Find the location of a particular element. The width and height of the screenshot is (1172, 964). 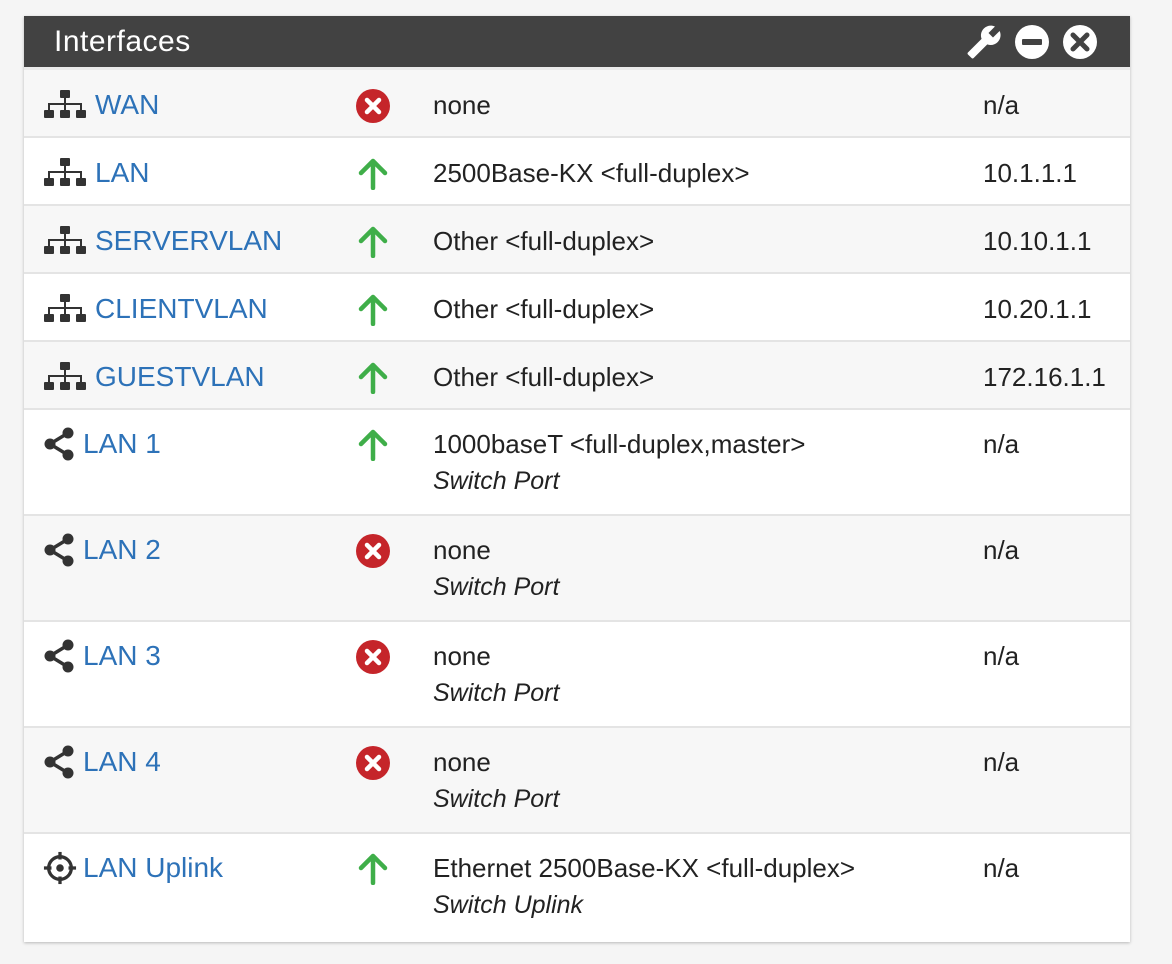

interface-link: CLIENTVLAN is located at coordinates (181, 309).